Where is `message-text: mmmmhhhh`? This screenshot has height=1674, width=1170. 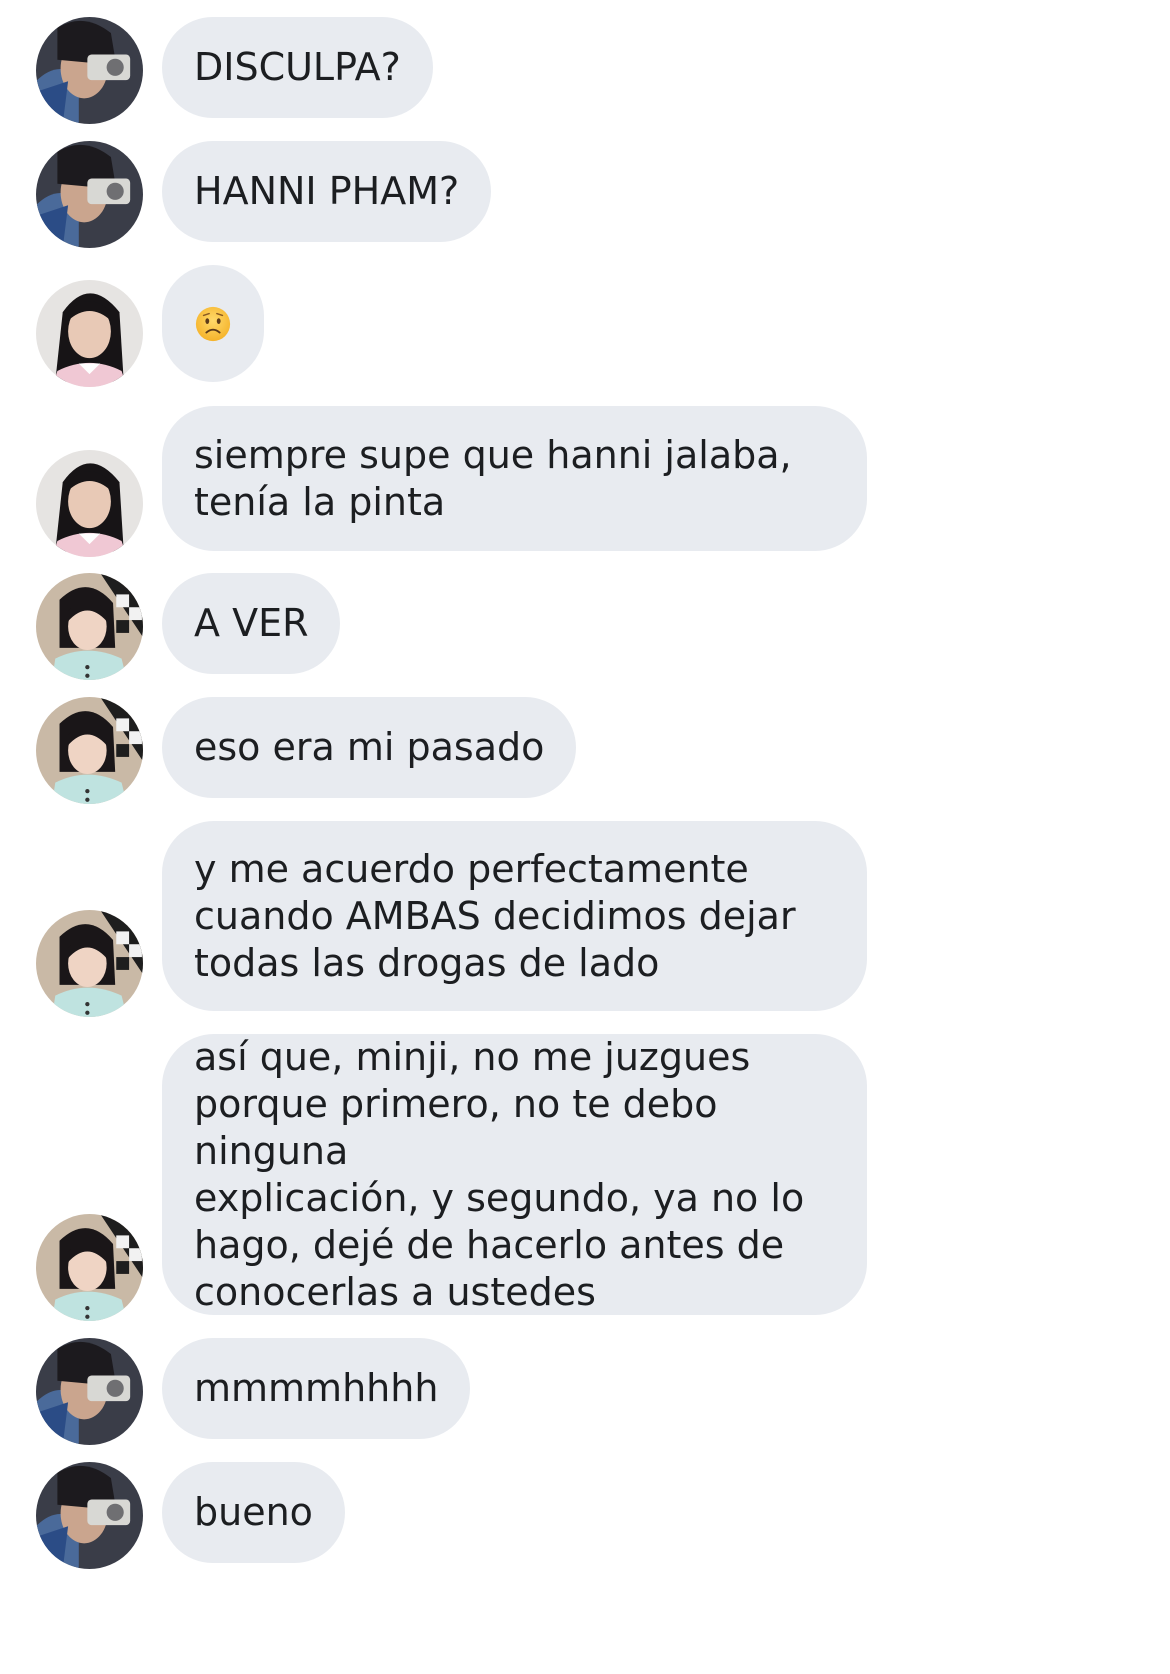 message-text: mmmmhhhh is located at coordinates (316, 1388).